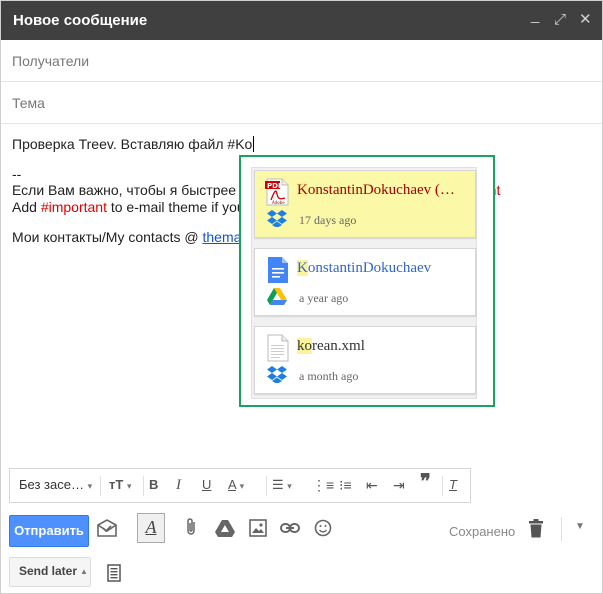 Image resolution: width=603 pixels, height=594 pixels. I want to click on underline-button: U, so click(206, 485).